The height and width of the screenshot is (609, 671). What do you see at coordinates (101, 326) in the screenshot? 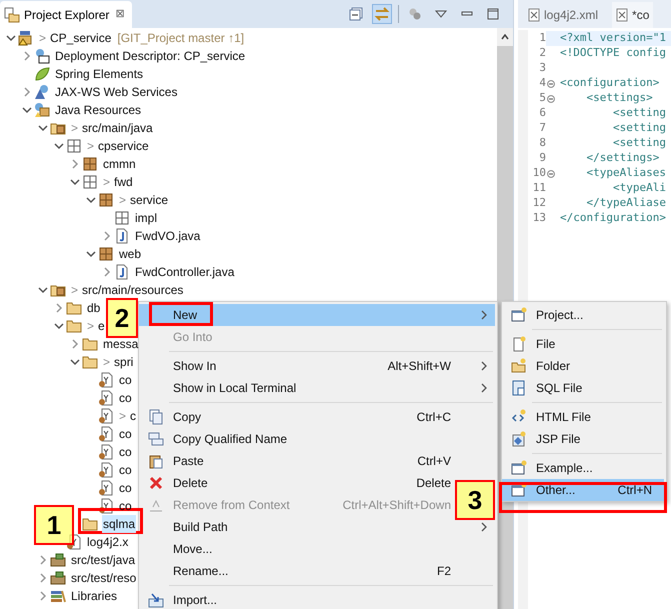
I see `tree-item-label: e` at bounding box center [101, 326].